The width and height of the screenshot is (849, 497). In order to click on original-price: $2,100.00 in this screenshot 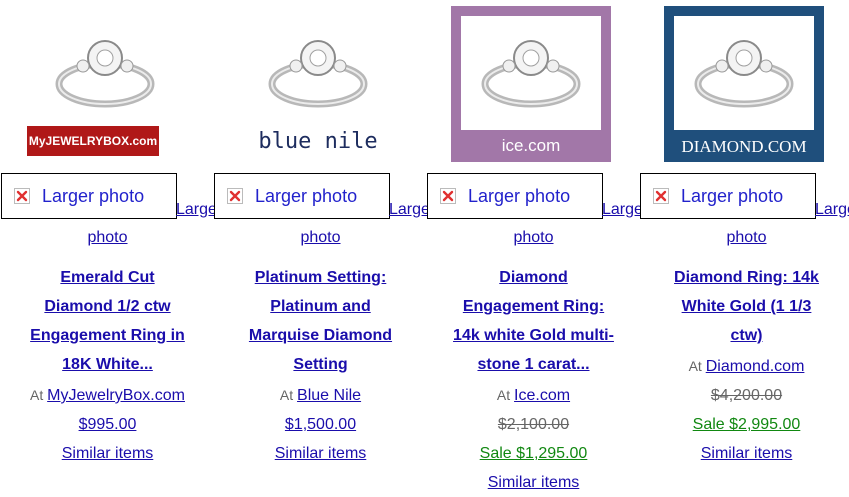, I will do `click(533, 424)`.